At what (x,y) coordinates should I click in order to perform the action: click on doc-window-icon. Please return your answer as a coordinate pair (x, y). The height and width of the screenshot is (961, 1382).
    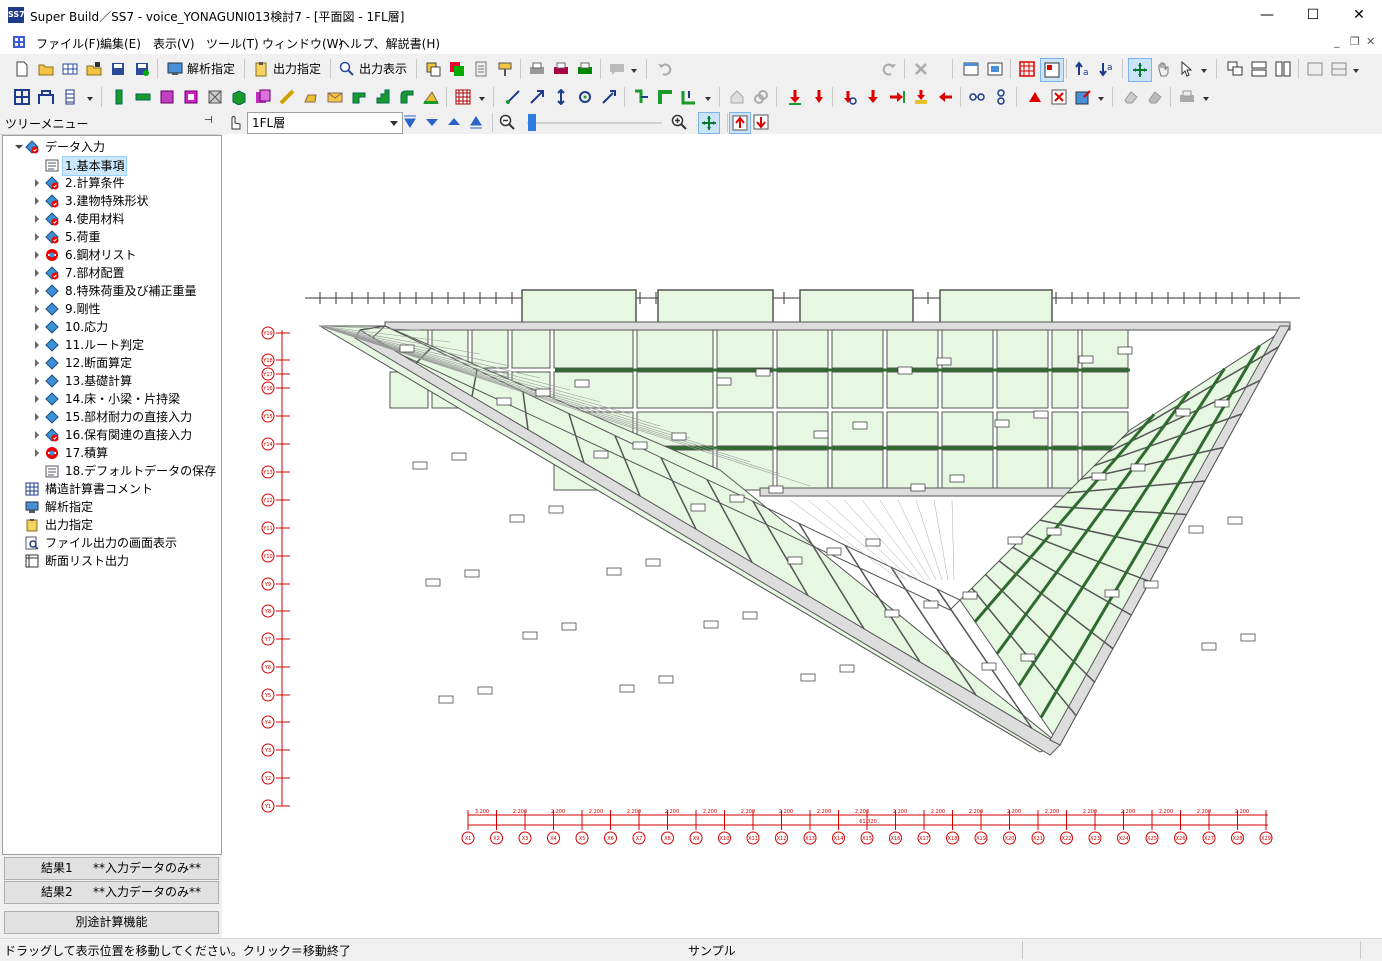
    Looking at the image, I should click on (19, 42).